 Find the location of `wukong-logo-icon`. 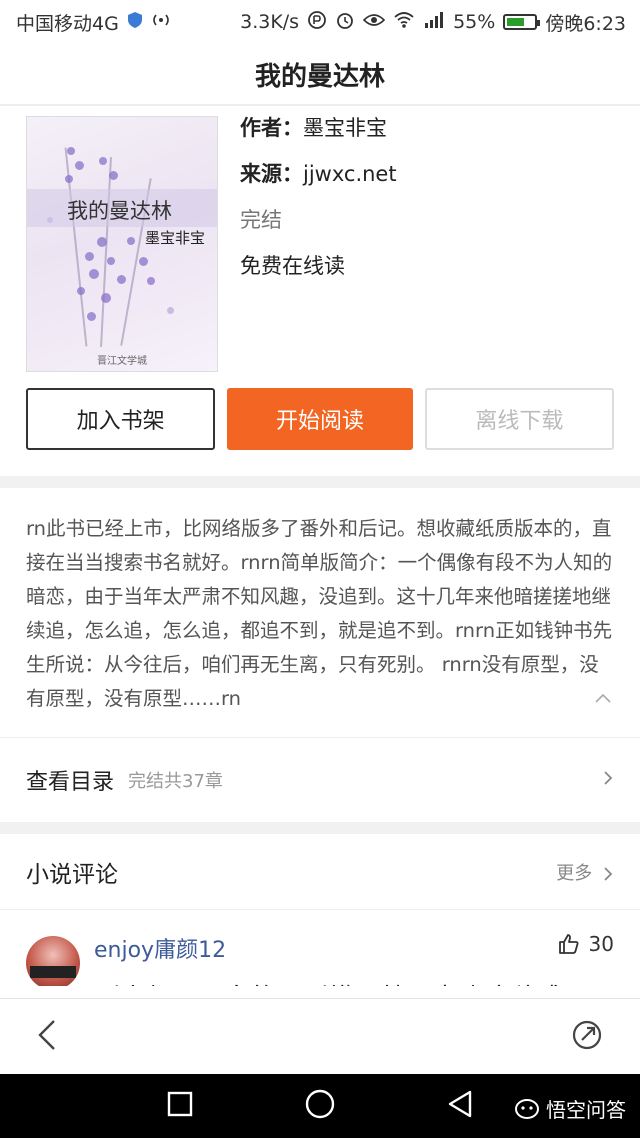

wukong-logo-icon is located at coordinates (527, 1108).